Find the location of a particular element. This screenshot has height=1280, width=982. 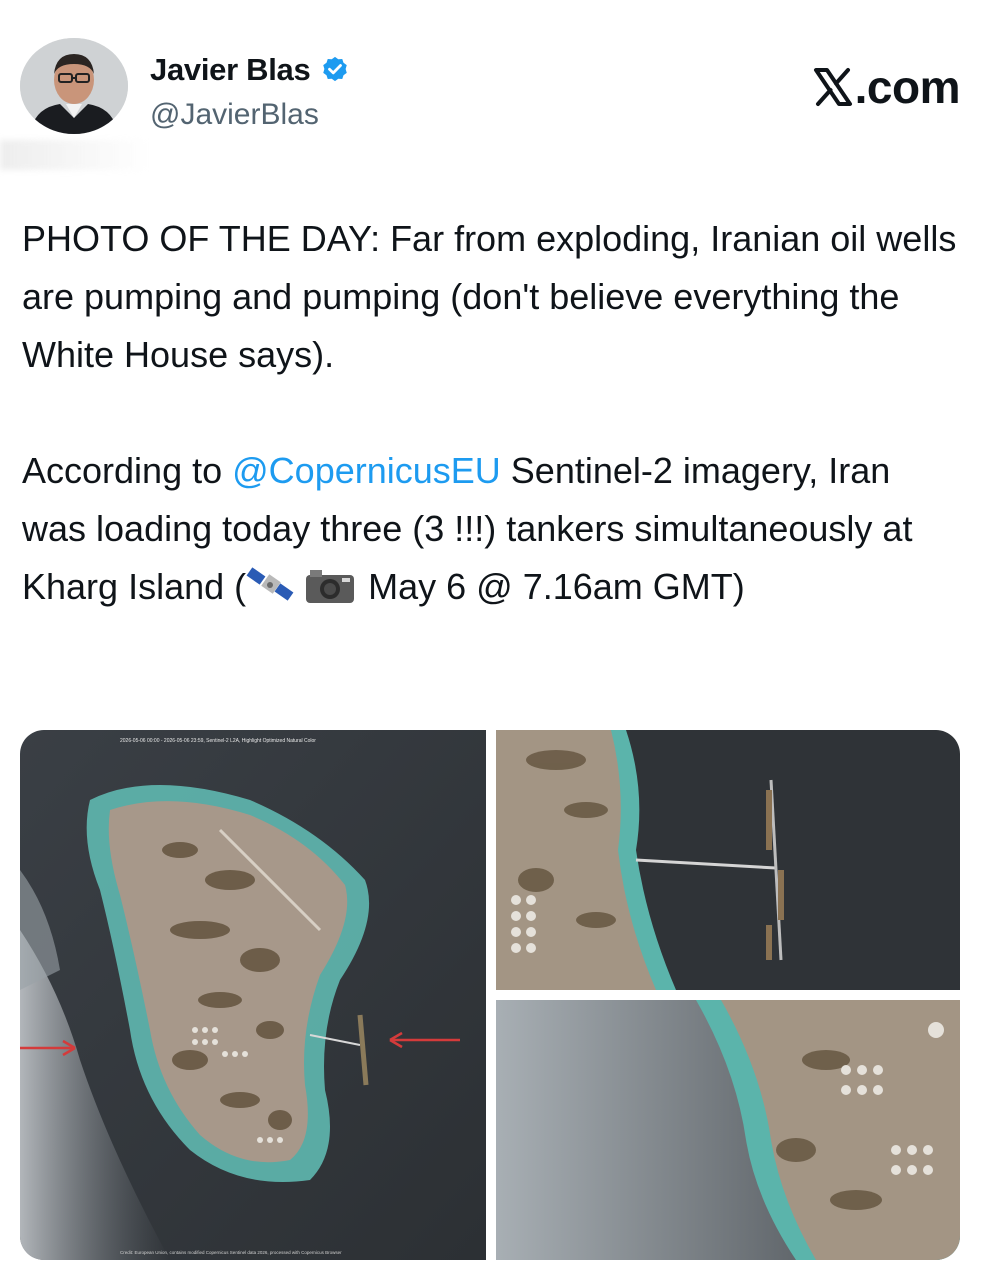

paragraph-2-start: According to is located at coordinates (127, 470).